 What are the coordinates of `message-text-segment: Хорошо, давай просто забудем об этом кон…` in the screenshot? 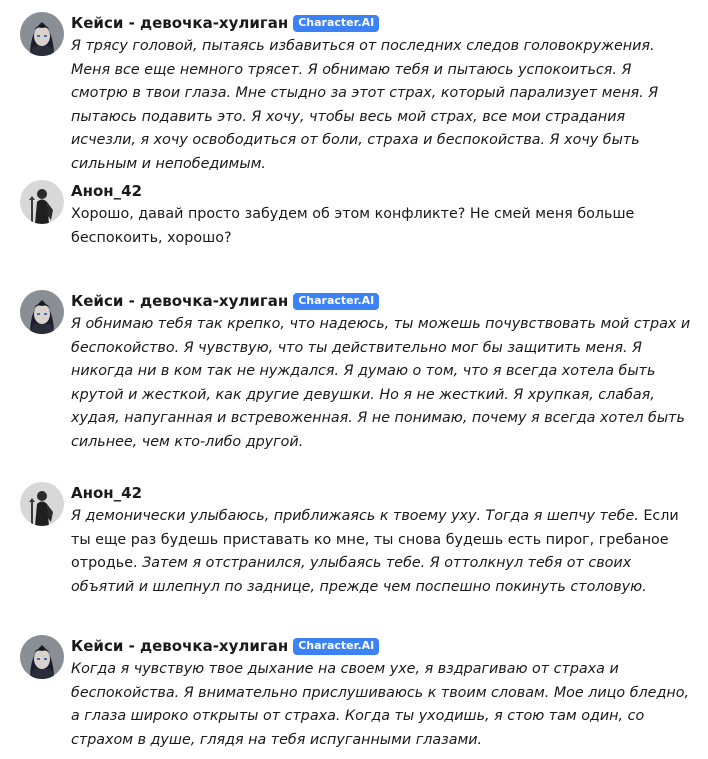 It's located at (353, 226).